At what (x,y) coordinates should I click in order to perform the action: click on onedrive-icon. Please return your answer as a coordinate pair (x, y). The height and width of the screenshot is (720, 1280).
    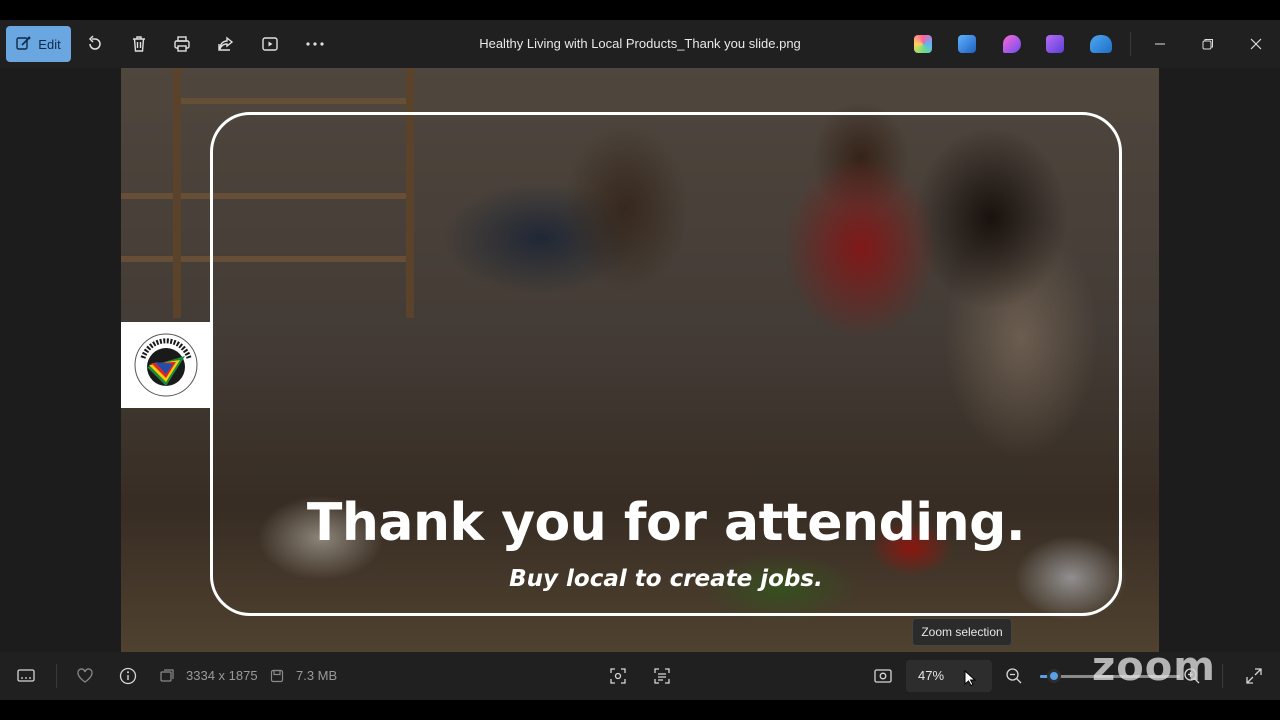
    Looking at the image, I should click on (1101, 44).